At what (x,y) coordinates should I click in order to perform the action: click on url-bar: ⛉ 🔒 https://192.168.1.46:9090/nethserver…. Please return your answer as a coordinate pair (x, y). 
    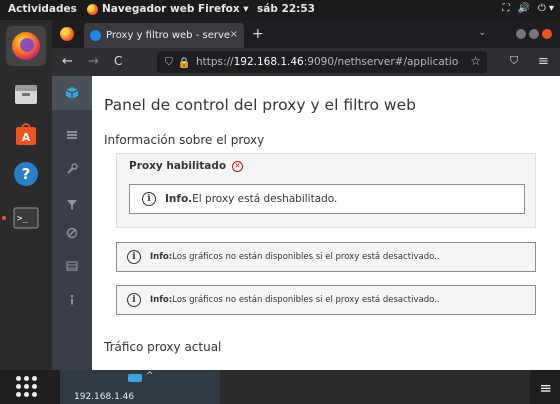
    Looking at the image, I should click on (322, 62).